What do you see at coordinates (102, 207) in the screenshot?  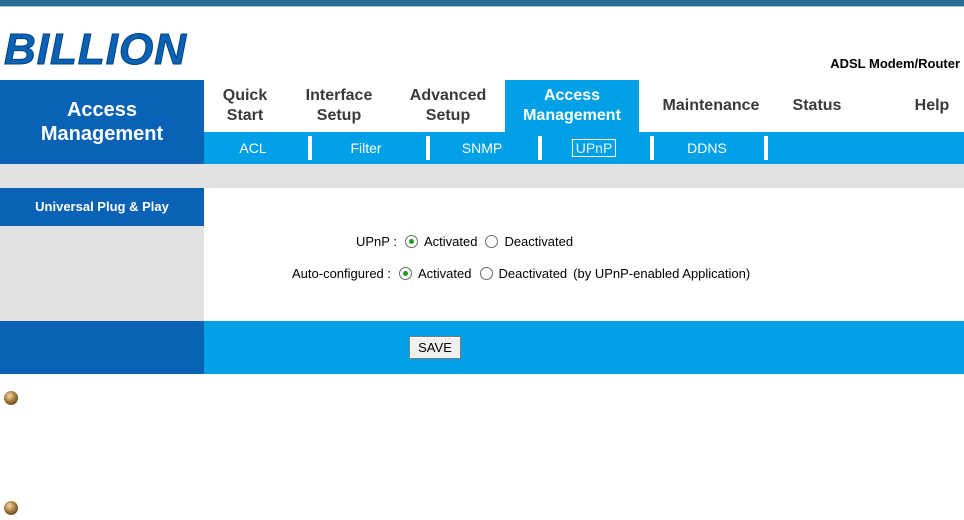 I see `panel-label: Universal Plug & Play` at bounding box center [102, 207].